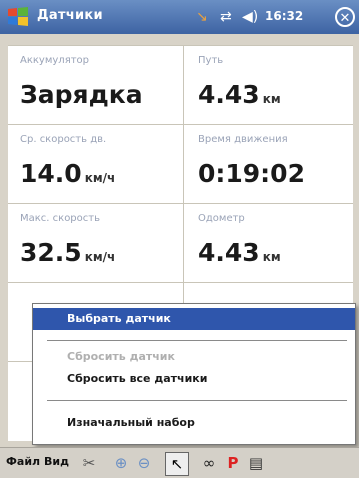  Describe the element at coordinates (226, 17) in the screenshot. I see `connectivity-icon: ⇄` at that location.